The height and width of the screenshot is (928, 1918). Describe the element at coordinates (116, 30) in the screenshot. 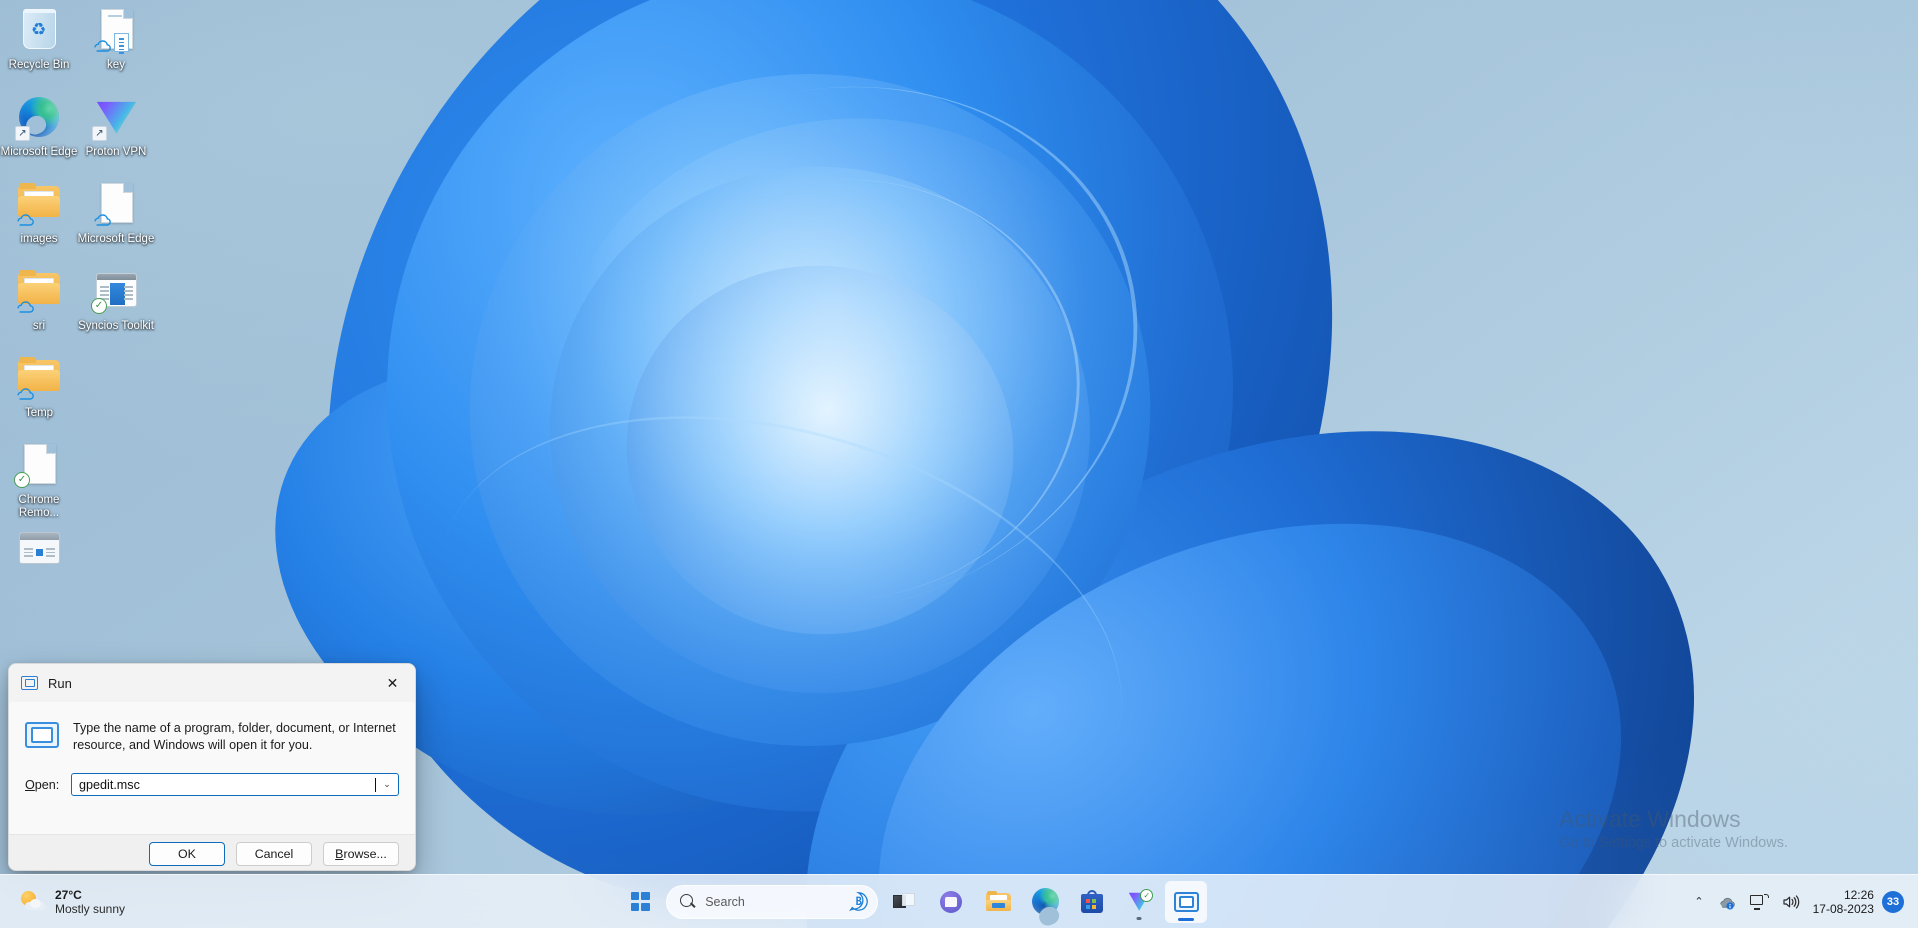

I see `text-document-icon` at that location.